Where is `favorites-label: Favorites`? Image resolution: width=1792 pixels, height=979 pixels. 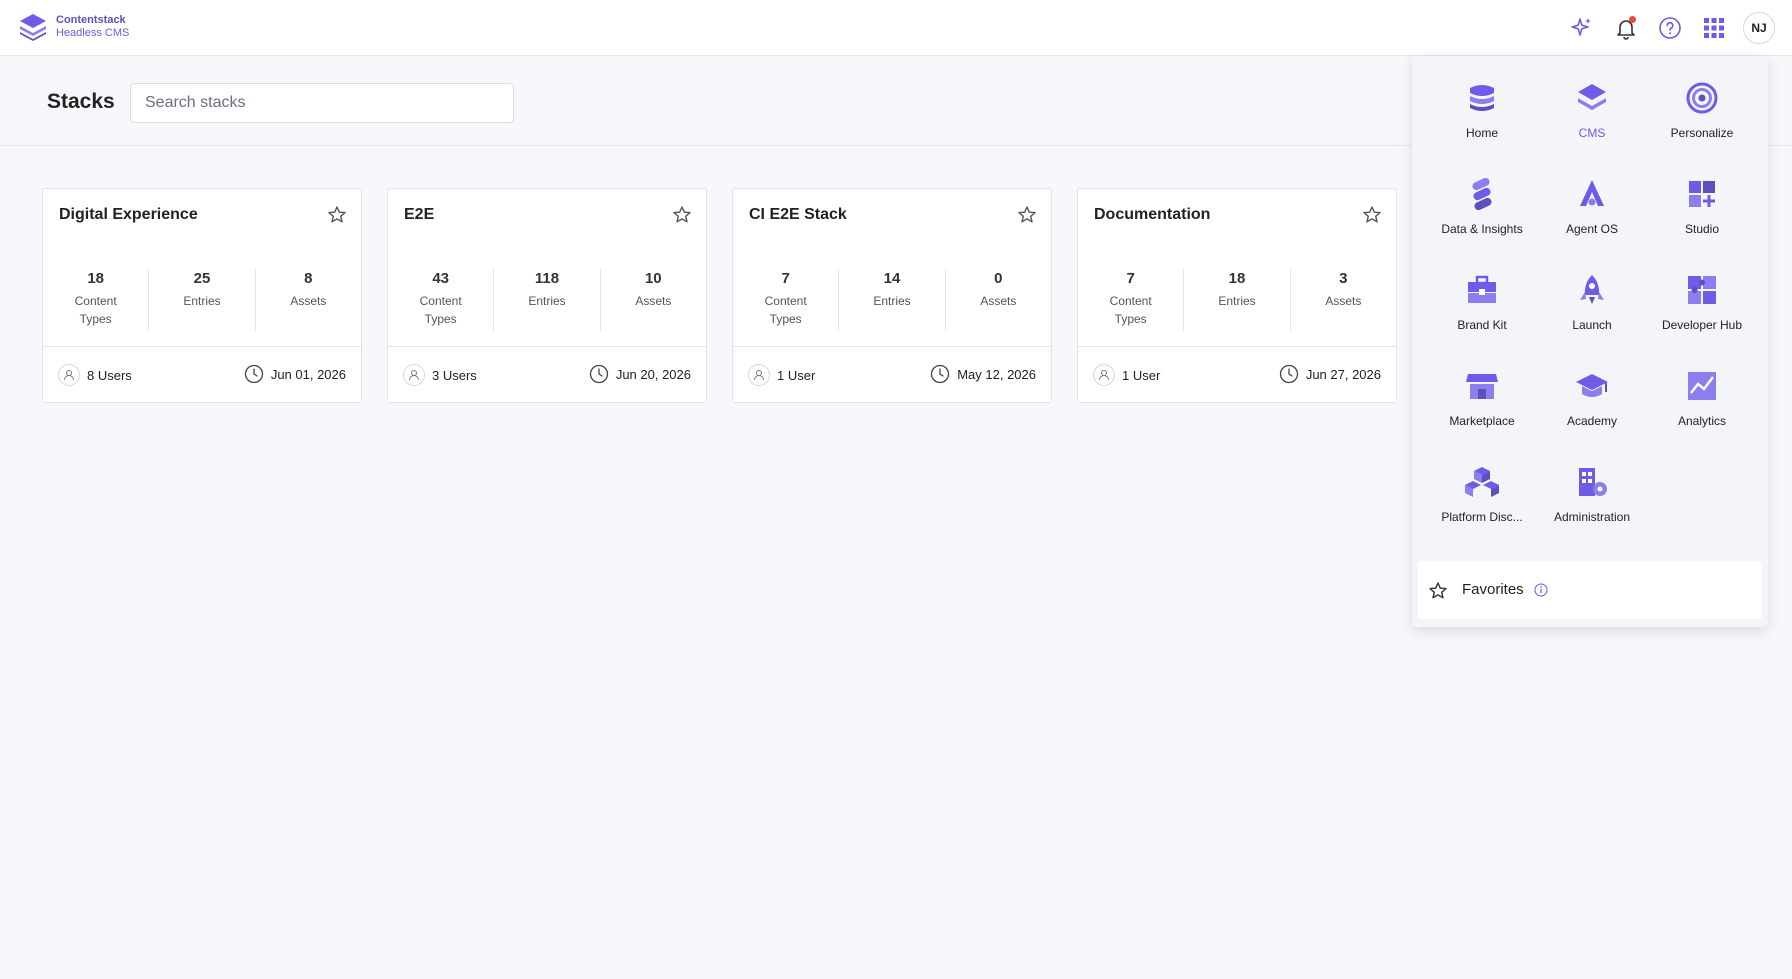 favorites-label: Favorites is located at coordinates (1493, 589).